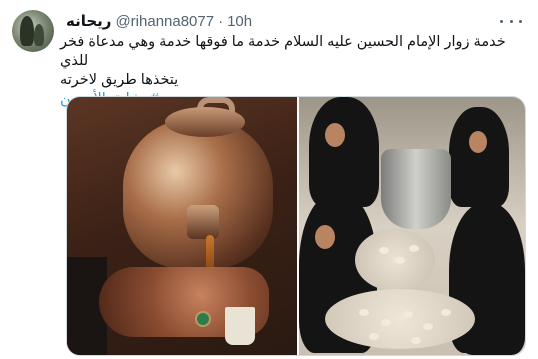 The height and width of the screenshot is (359, 538). What do you see at coordinates (27, 31) in the screenshot?
I see `avatar-tree-shape` at bounding box center [27, 31].